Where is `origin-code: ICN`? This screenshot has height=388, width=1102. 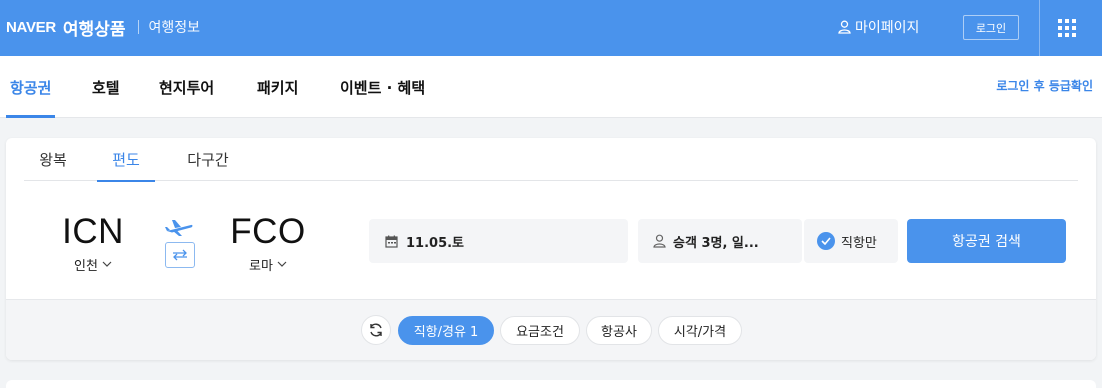 origin-code: ICN is located at coordinates (93, 231).